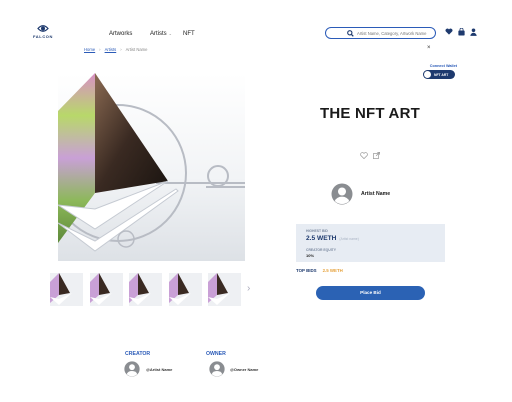 This screenshot has height=402, width=512. I want to click on toggle-label: NFT ART, so click(441, 74).